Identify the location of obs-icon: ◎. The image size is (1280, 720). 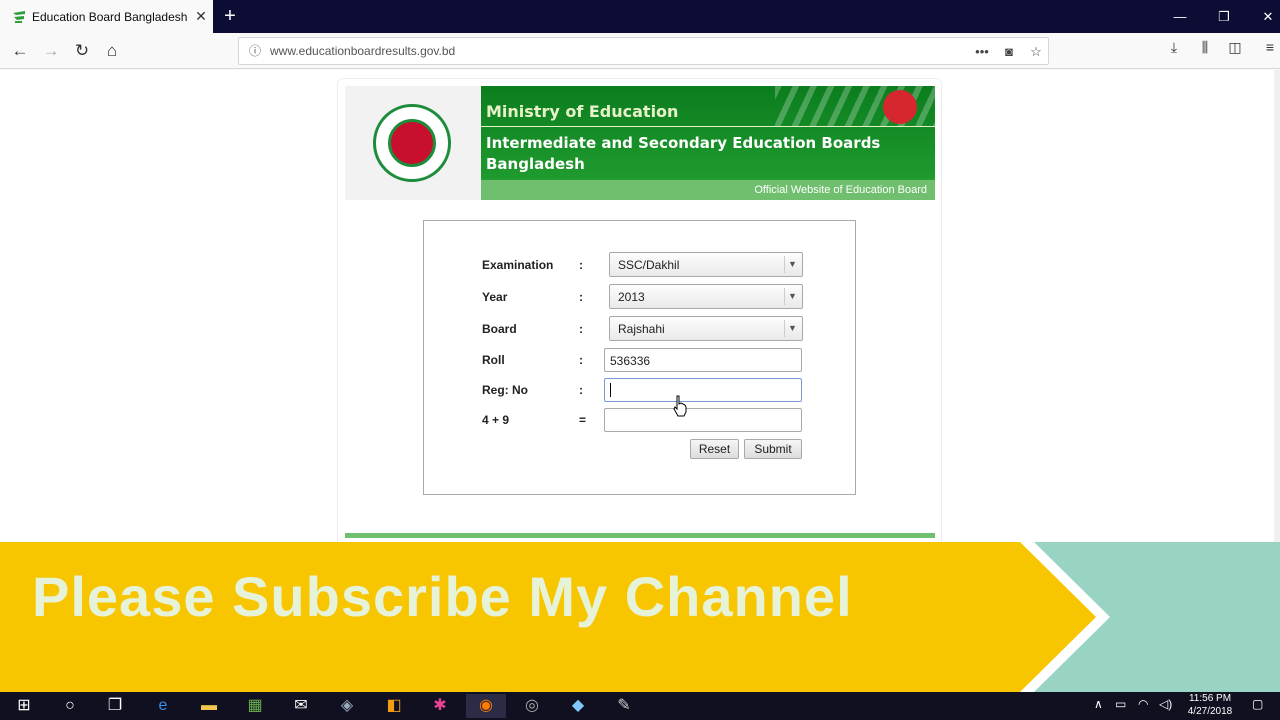
(532, 706).